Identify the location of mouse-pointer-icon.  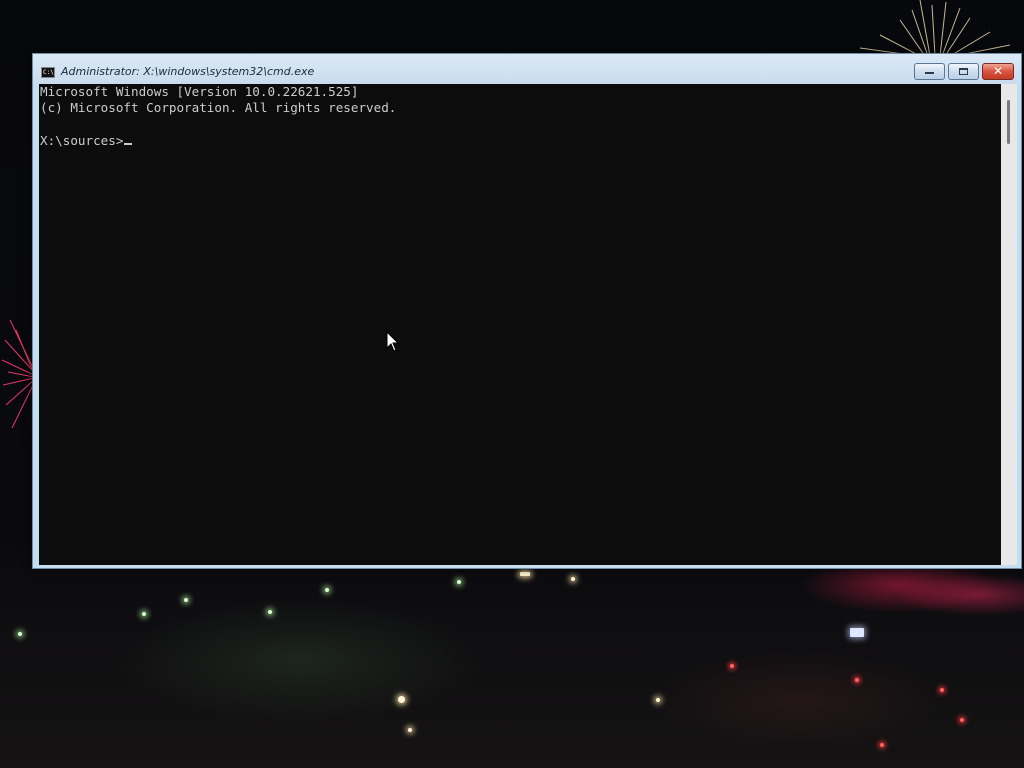
(393, 341).